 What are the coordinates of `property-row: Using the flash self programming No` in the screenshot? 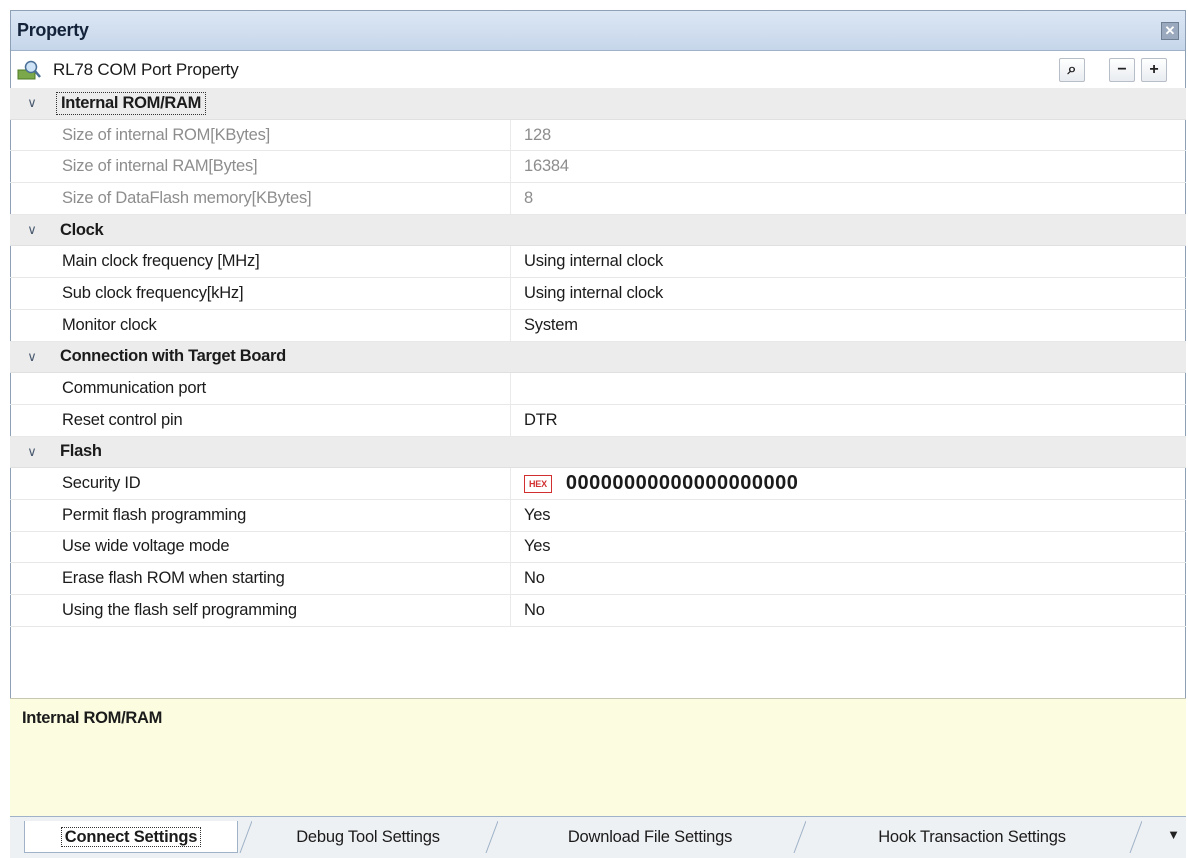 It's located at (598, 611).